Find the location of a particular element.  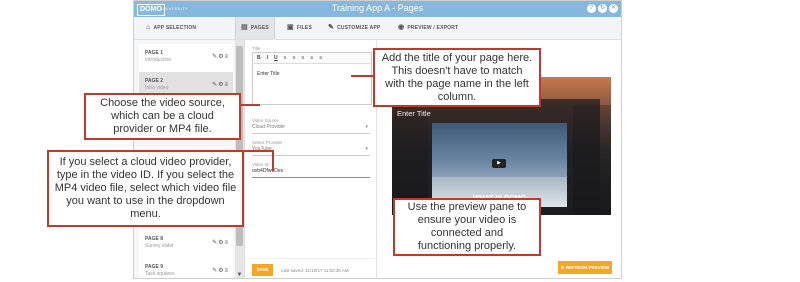

pencil-icon: ✎ is located at coordinates (331, 27).